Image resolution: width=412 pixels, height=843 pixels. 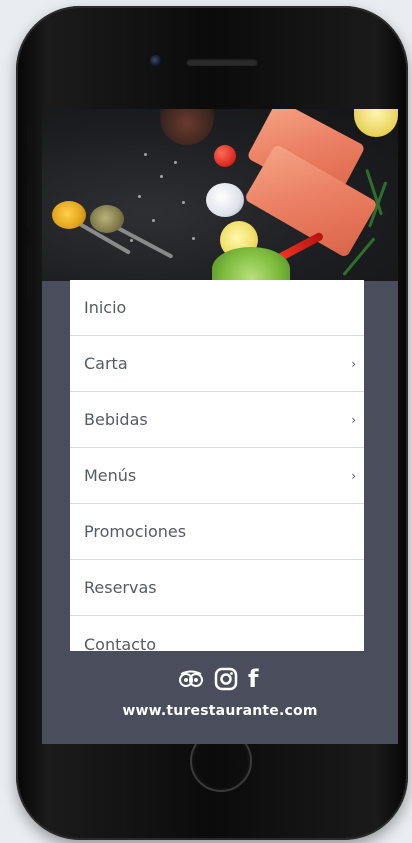 What do you see at coordinates (226, 679) in the screenshot?
I see `instagram-icon` at bounding box center [226, 679].